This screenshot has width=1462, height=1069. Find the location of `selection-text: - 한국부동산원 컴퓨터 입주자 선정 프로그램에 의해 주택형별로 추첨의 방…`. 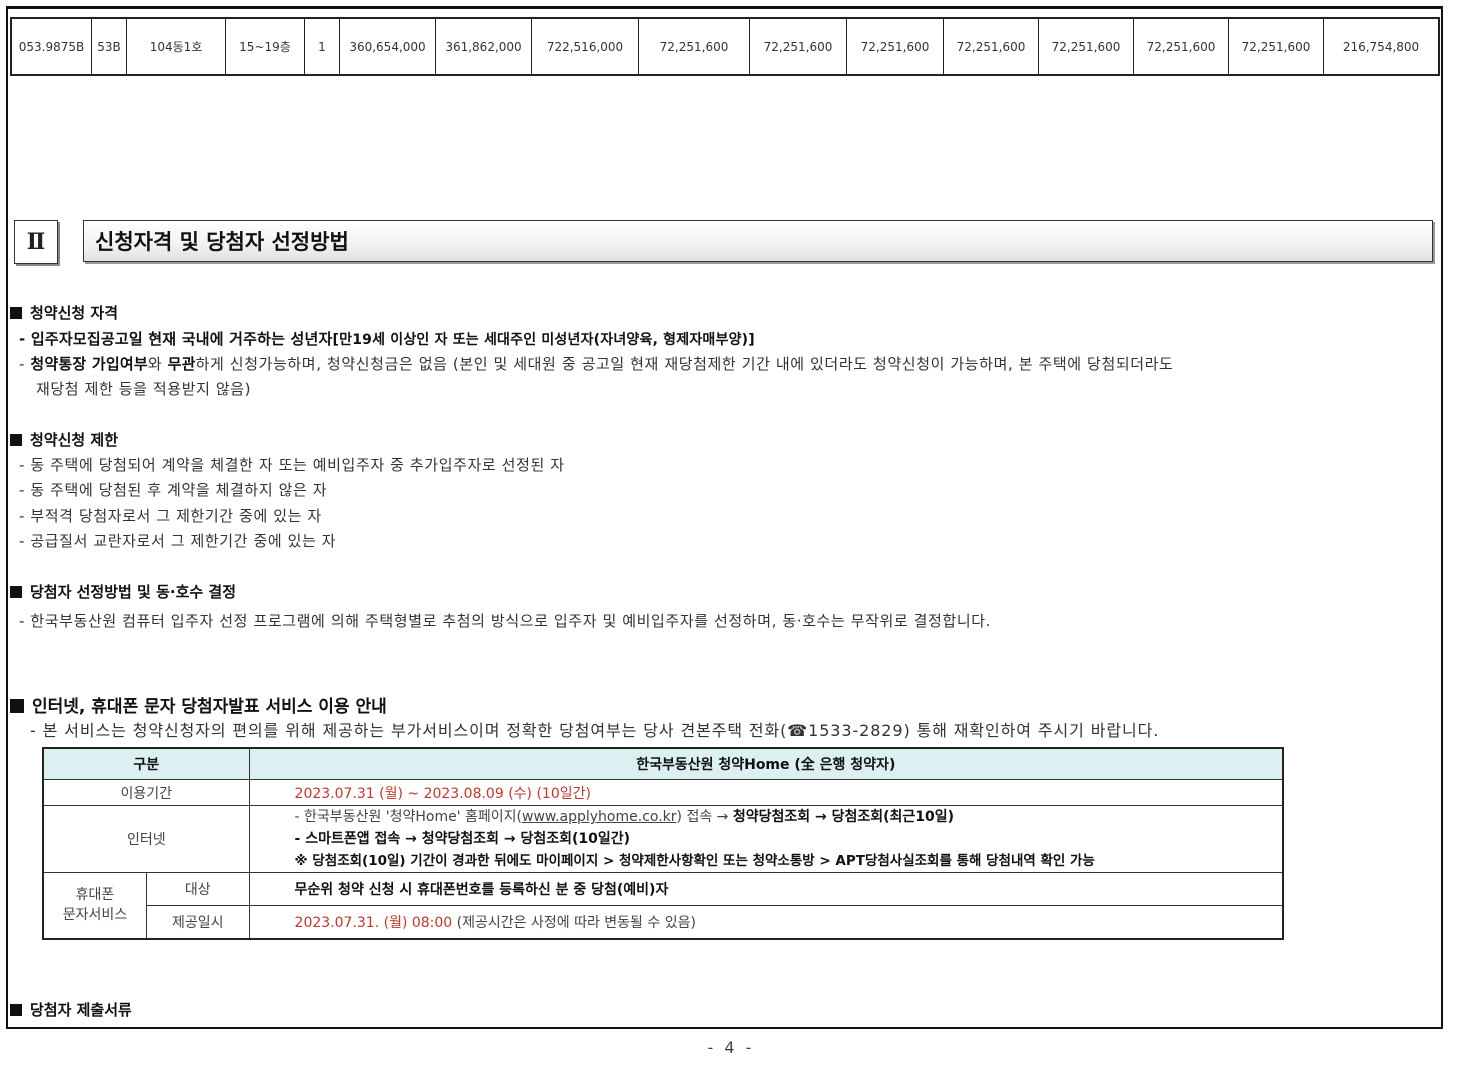

selection-text: - 한국부동산원 컴퓨터 입주자 선정 프로그램에 의해 주택형별로 추첨의 방… is located at coordinates (505, 621).